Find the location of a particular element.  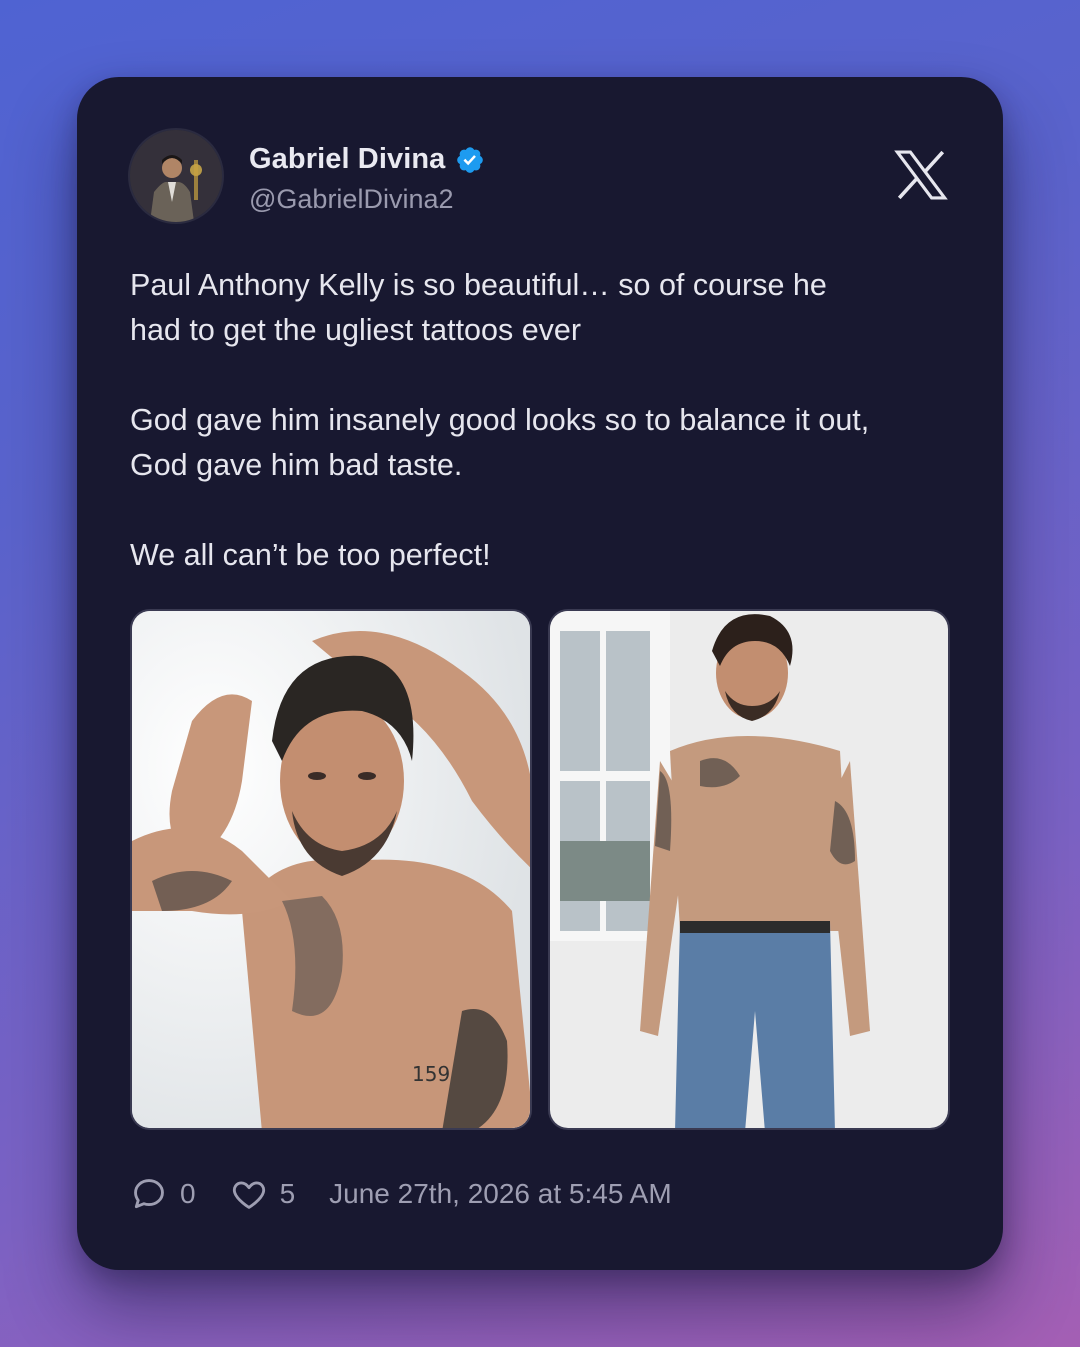

author-handle: @GabrielDivina2 is located at coordinates (351, 199).